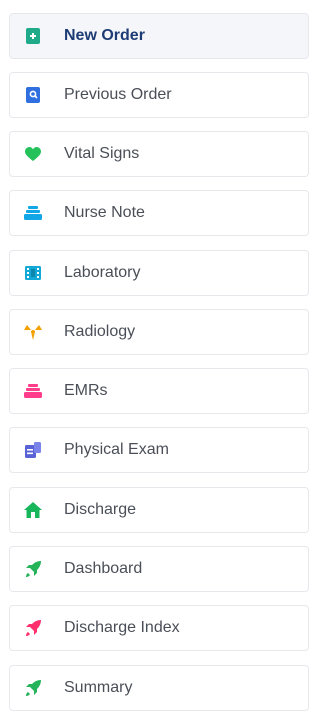  Describe the element at coordinates (33, 391) in the screenshot. I see `emrs-icon` at that location.